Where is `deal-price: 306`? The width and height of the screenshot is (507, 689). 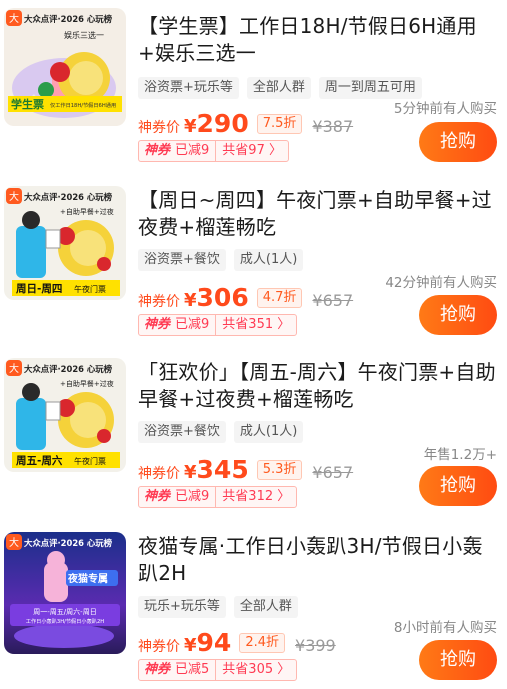 deal-price: 306 is located at coordinates (222, 297).